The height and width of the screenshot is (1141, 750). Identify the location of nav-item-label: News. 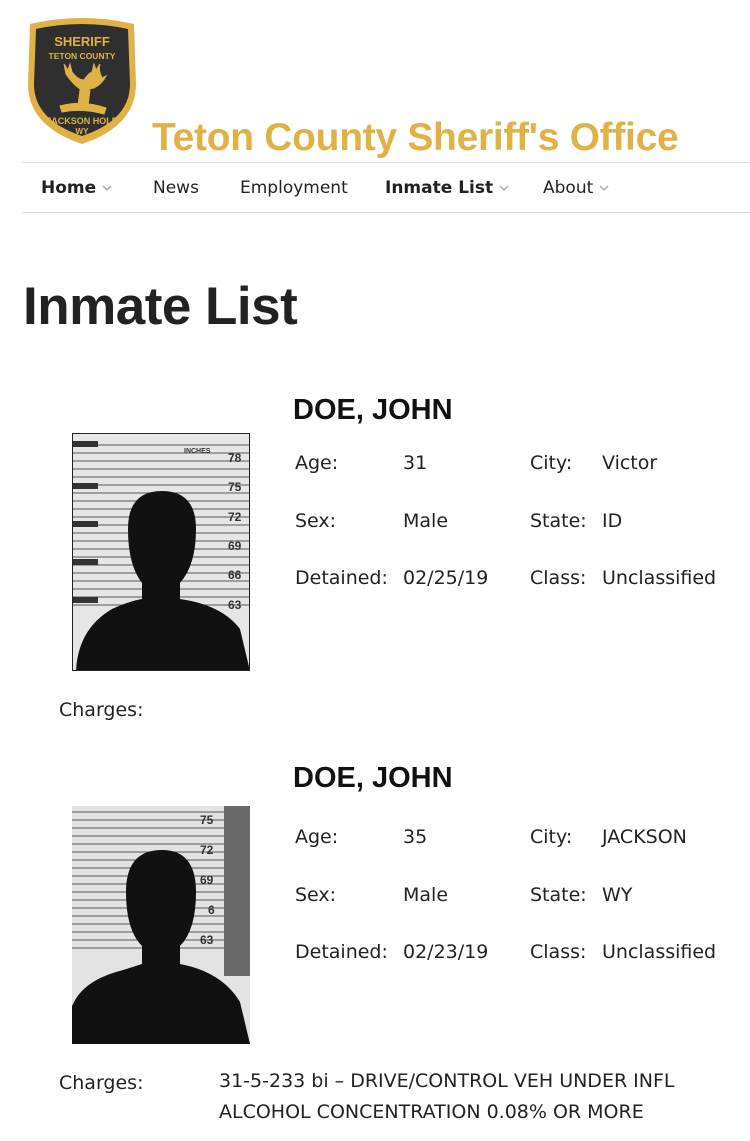
(176, 188).